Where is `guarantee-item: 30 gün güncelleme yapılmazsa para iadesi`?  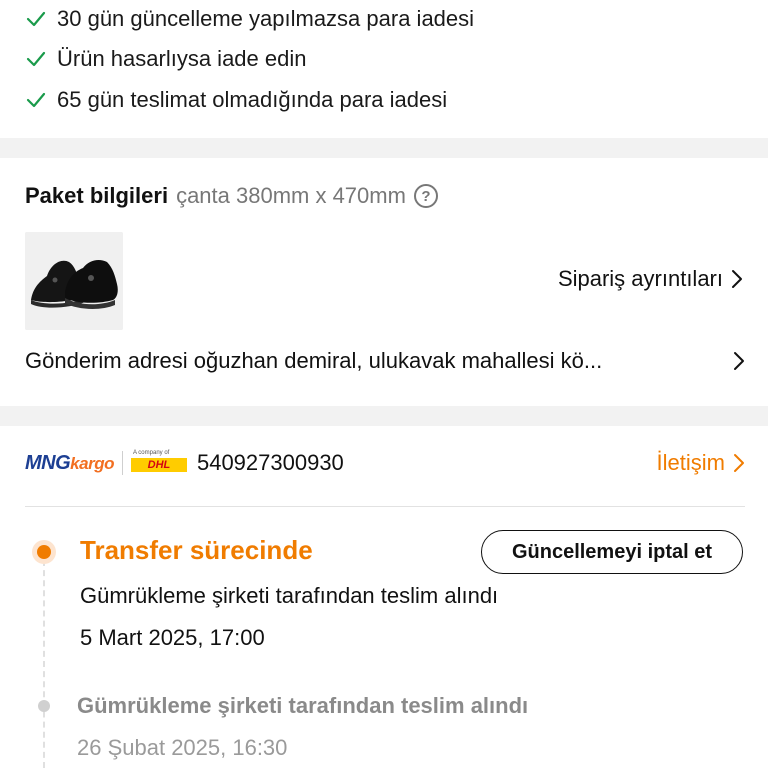
guarantee-item: 30 gün güncelleme yapılmazsa para iadesi is located at coordinates (249, 19).